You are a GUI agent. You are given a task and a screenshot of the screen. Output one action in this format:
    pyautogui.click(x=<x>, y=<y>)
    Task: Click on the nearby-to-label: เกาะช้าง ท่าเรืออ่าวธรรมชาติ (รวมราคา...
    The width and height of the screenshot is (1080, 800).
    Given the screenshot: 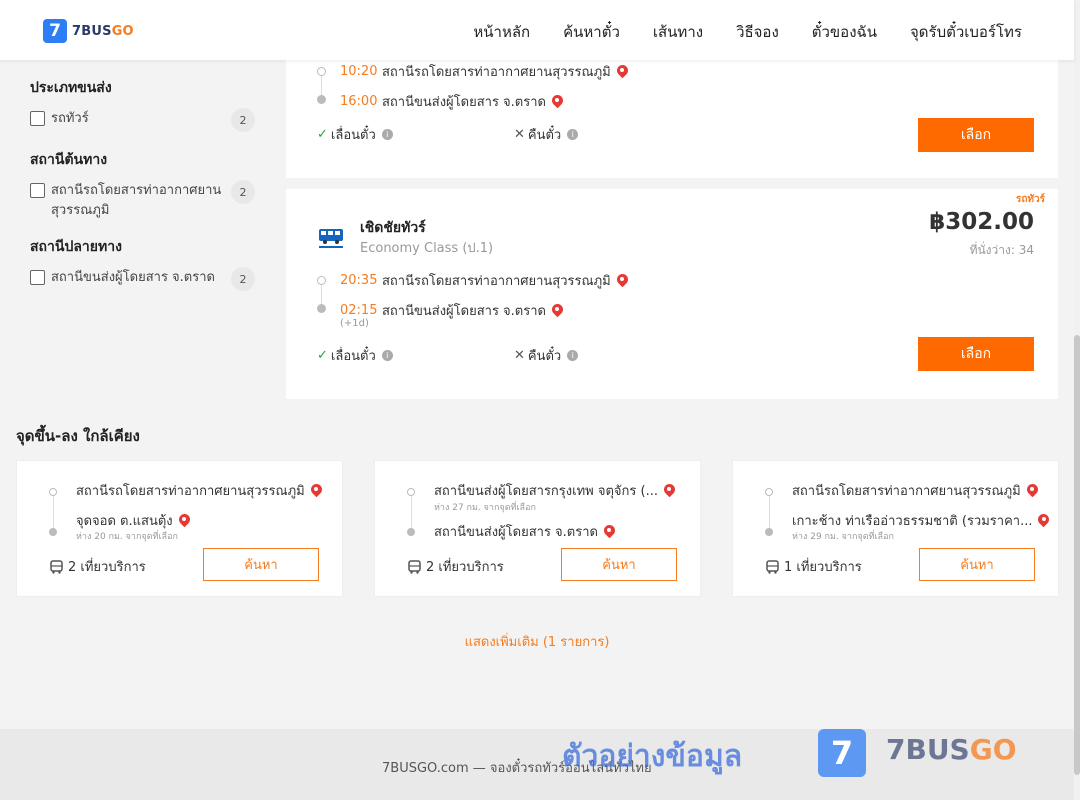 What is the action you would take?
    pyautogui.click(x=912, y=521)
    